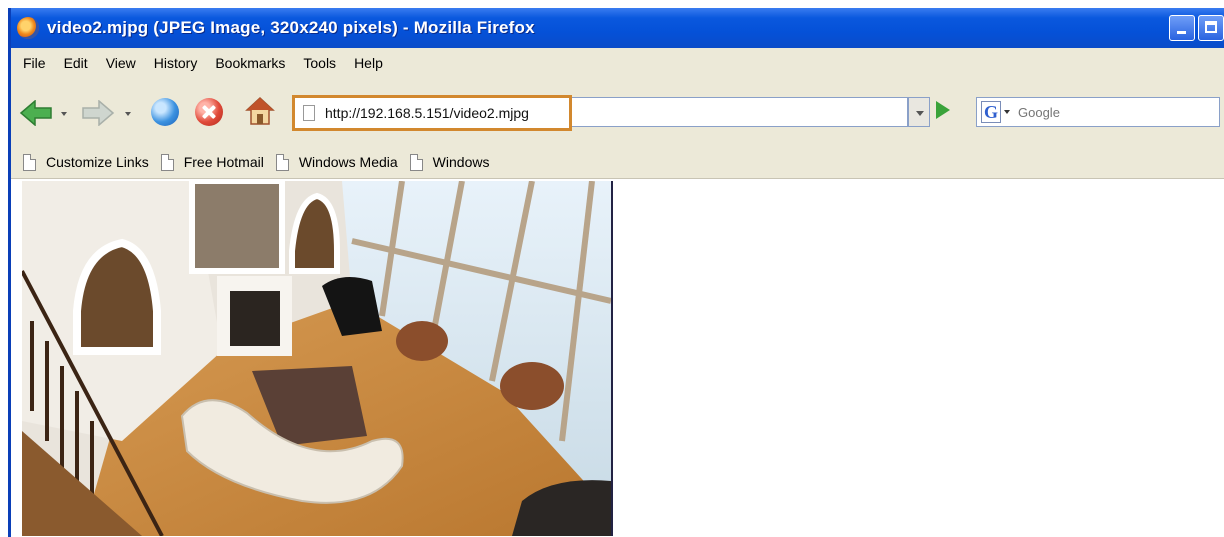 This screenshot has width=1224, height=537. I want to click on maximize-button, so click(1211, 28).